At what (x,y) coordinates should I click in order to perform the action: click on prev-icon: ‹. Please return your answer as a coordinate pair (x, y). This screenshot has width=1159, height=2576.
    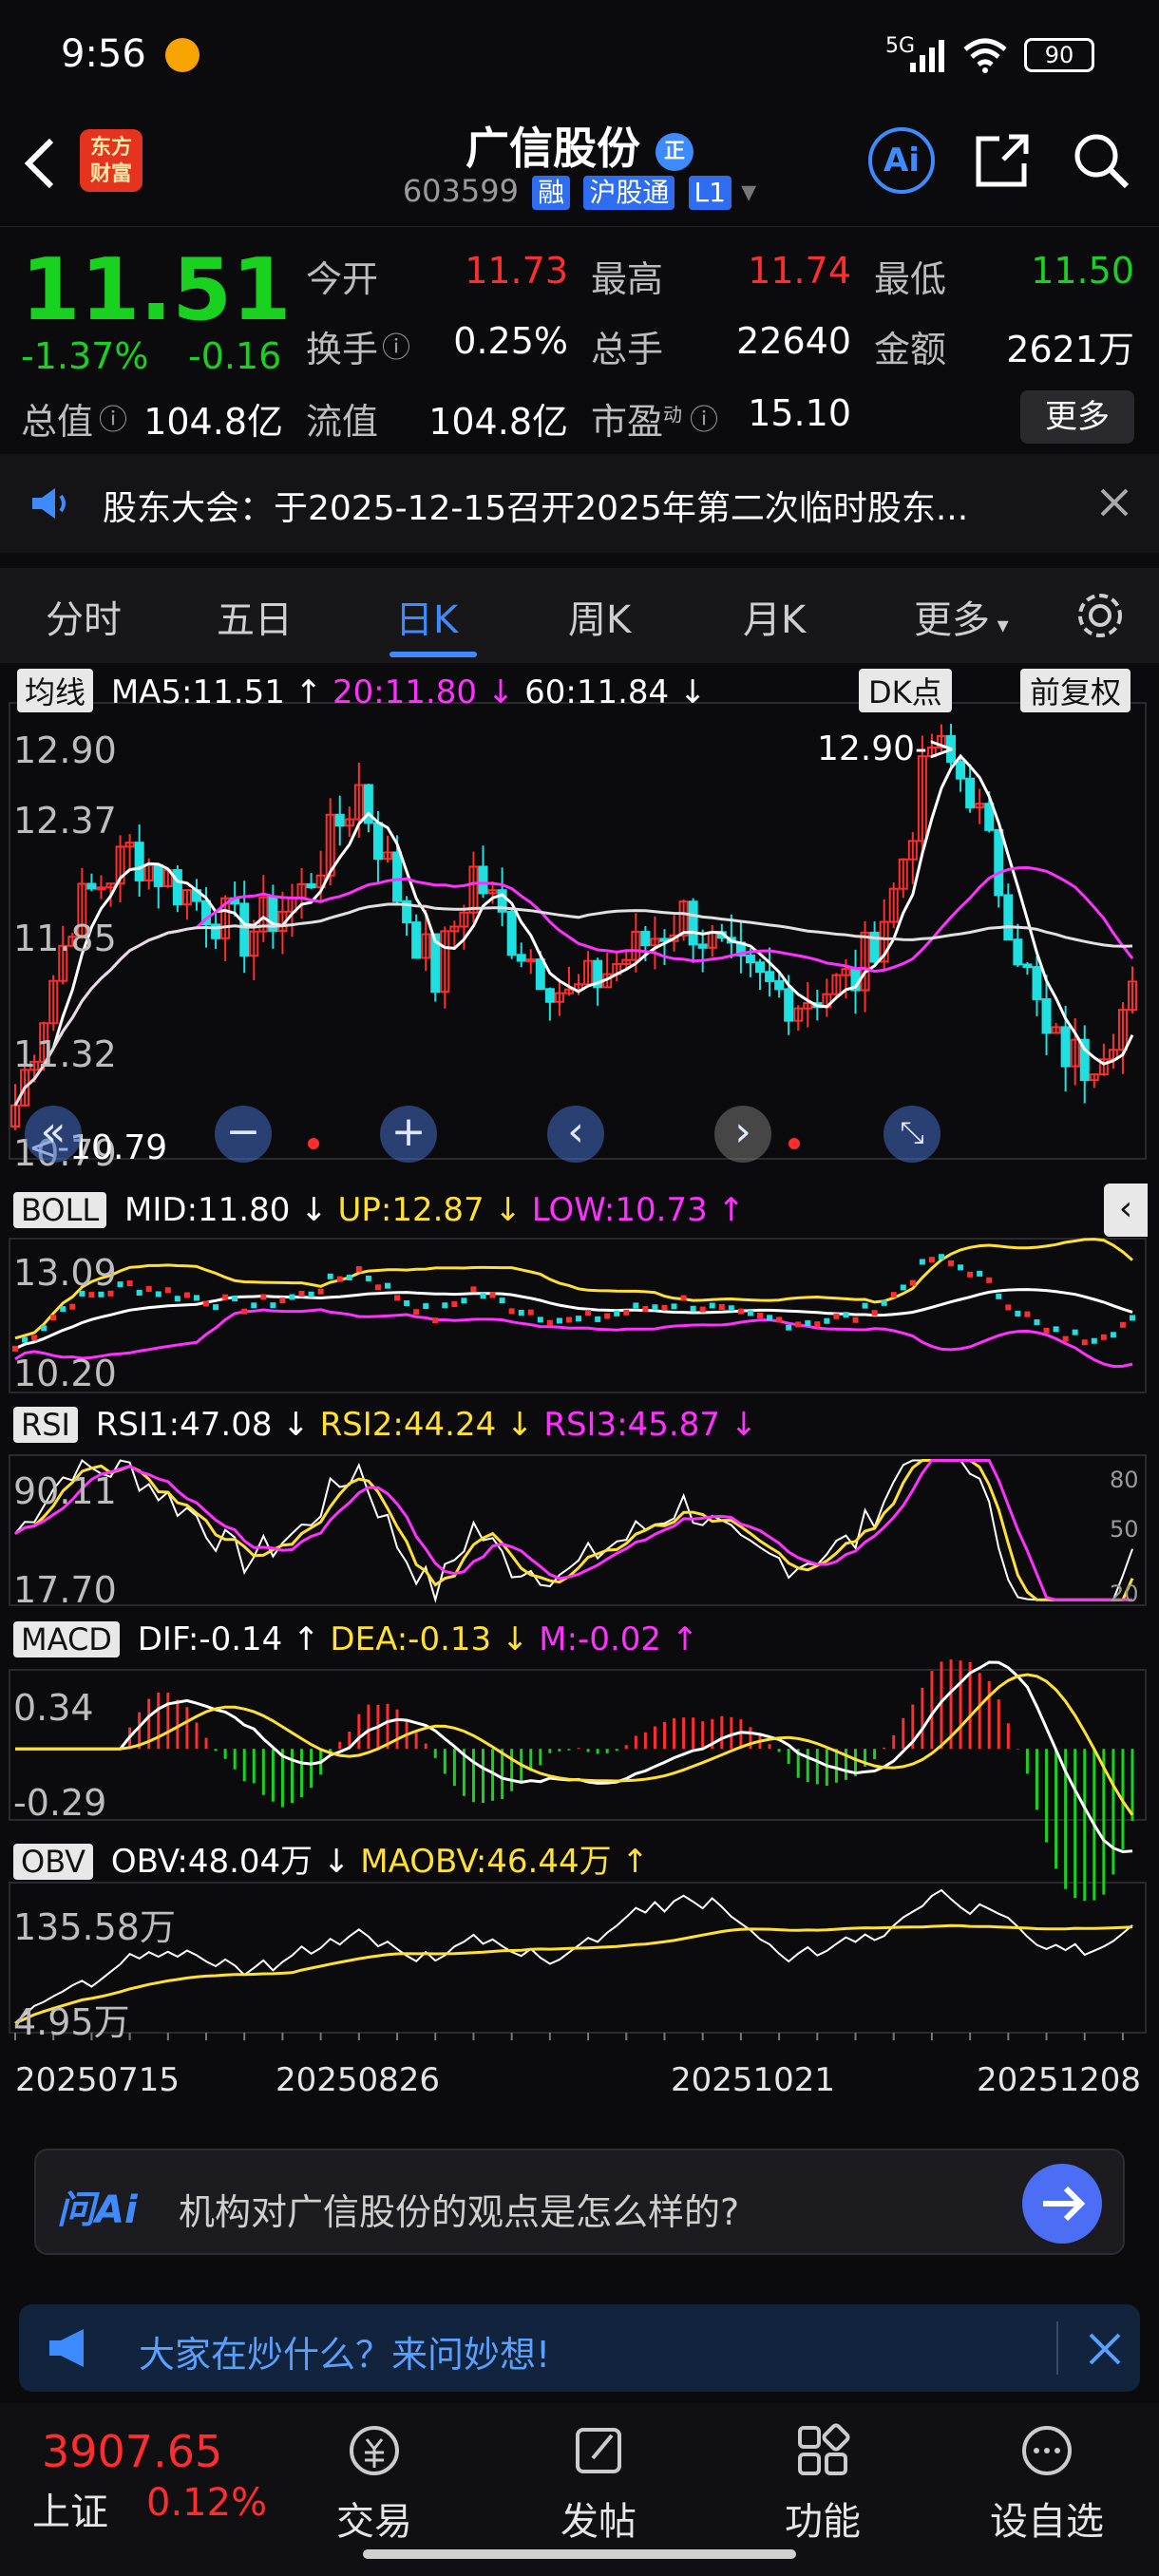
    Looking at the image, I should click on (575, 1134).